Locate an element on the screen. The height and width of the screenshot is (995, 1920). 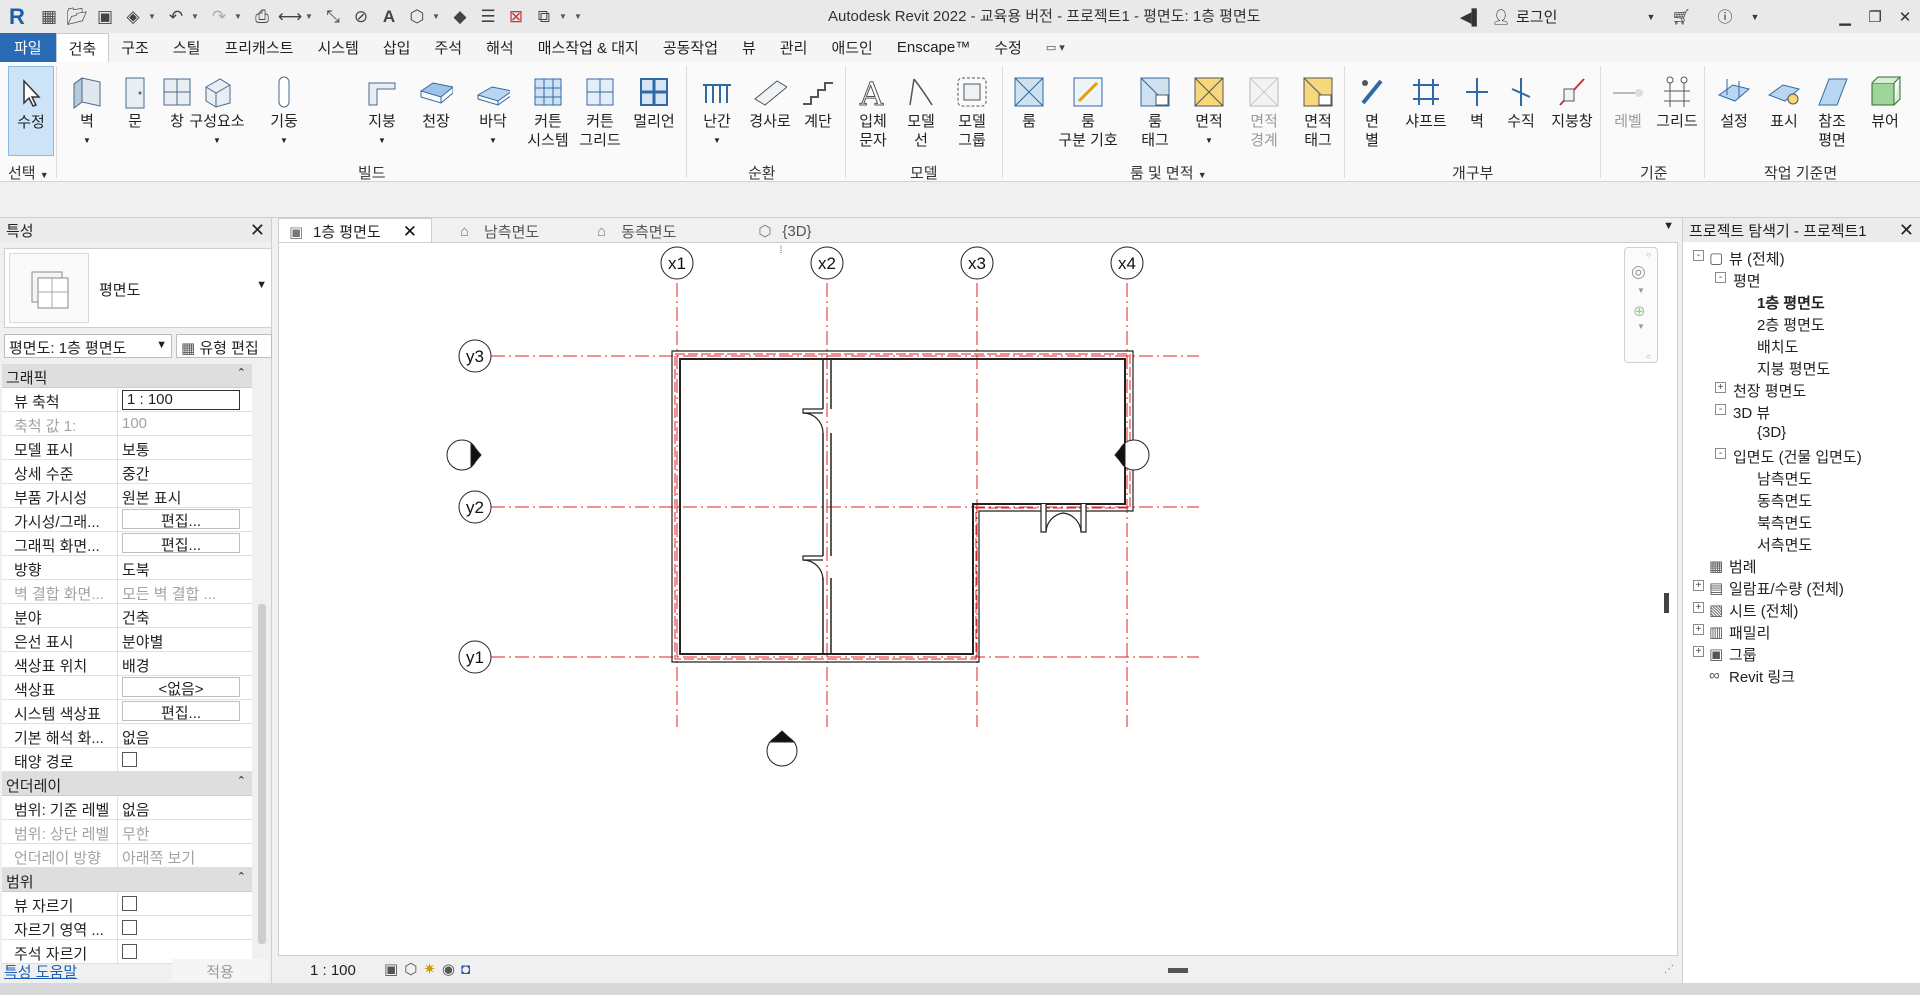
floor-button: 바닥 ▼ is located at coordinates (493, 111).